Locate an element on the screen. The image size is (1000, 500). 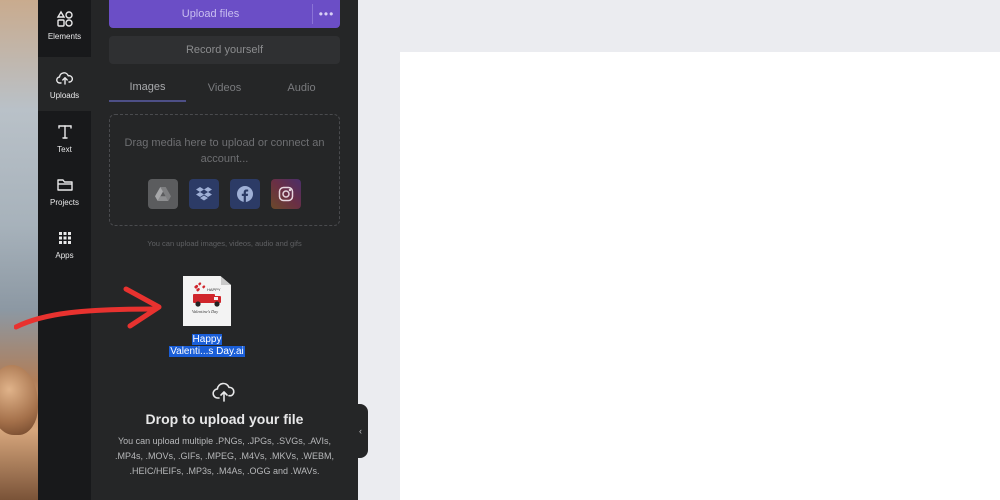
file-corner-fold is located at coordinates (226, 280).